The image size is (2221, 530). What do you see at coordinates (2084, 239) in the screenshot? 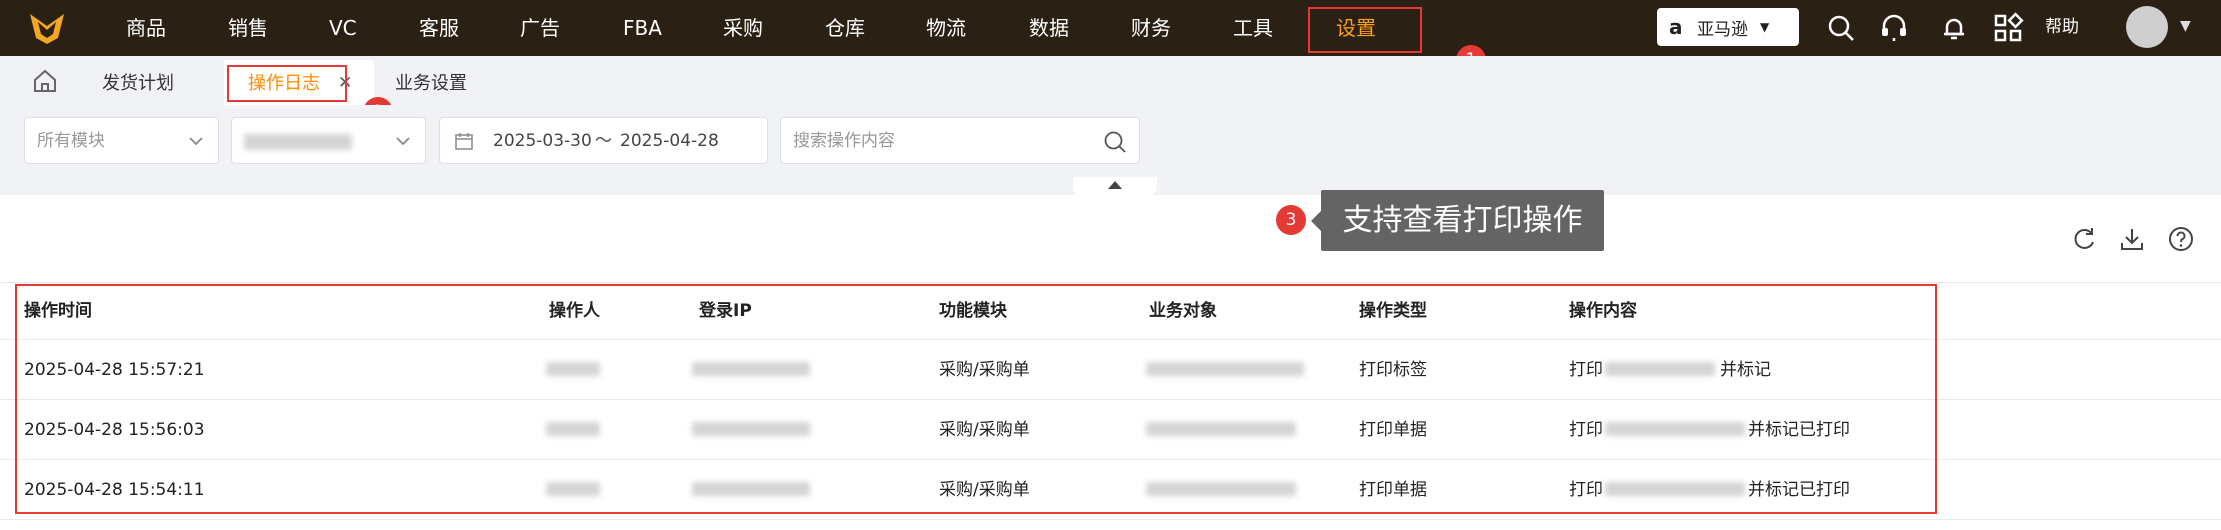
I see `refresh-icon` at bounding box center [2084, 239].